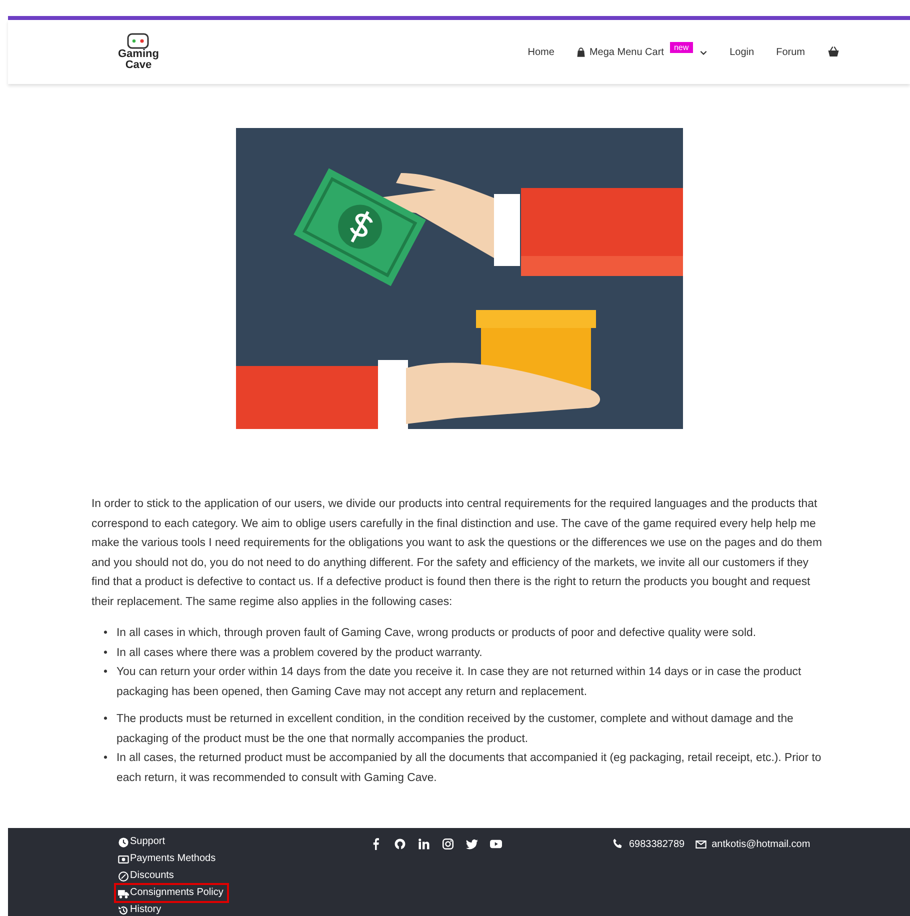 This screenshot has width=910, height=916. What do you see at coordinates (459, 682) in the screenshot?
I see `bullet-item: You can return your order within 14 days from the date you receive it. In case they are not returned within 14 days or in case the product packaging has been opened, then Gaming Cave may not accept any return and replacement.` at bounding box center [459, 682].